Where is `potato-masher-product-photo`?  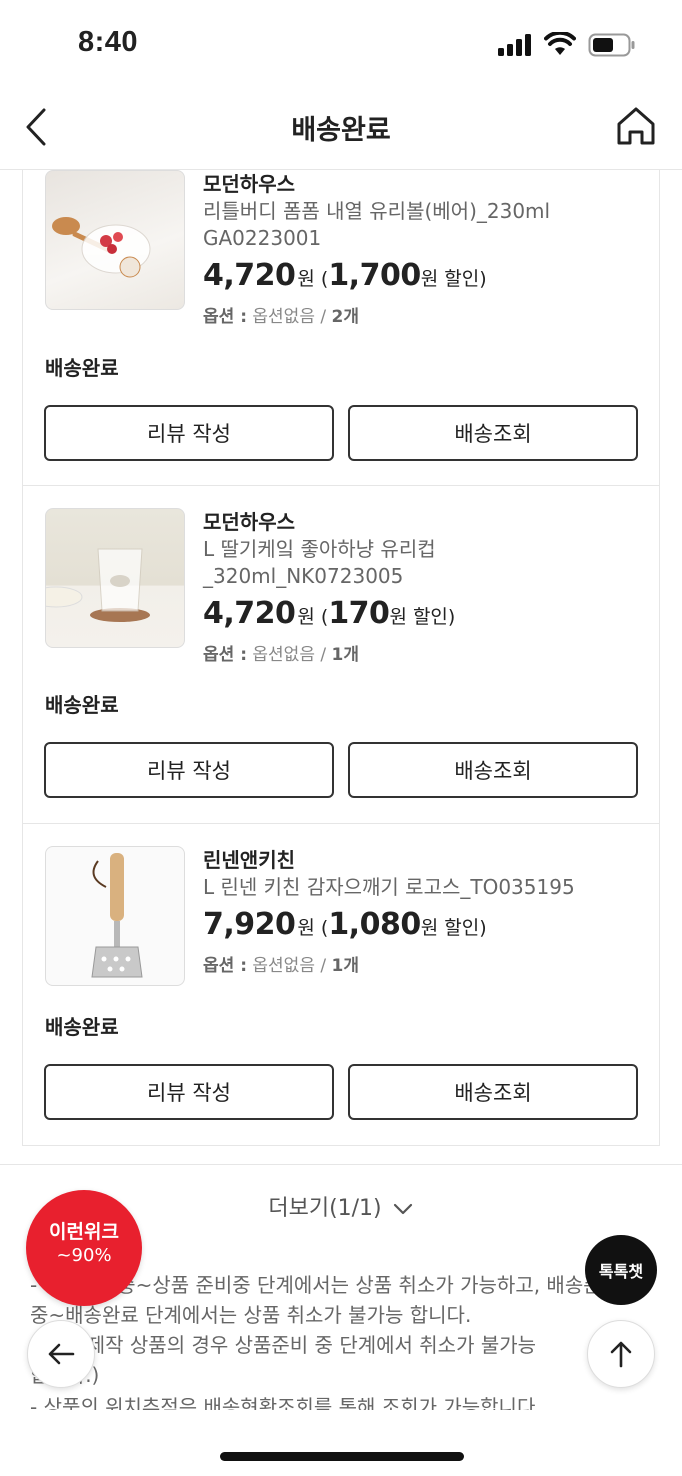
potato-masher-product-photo is located at coordinates (117, 915).